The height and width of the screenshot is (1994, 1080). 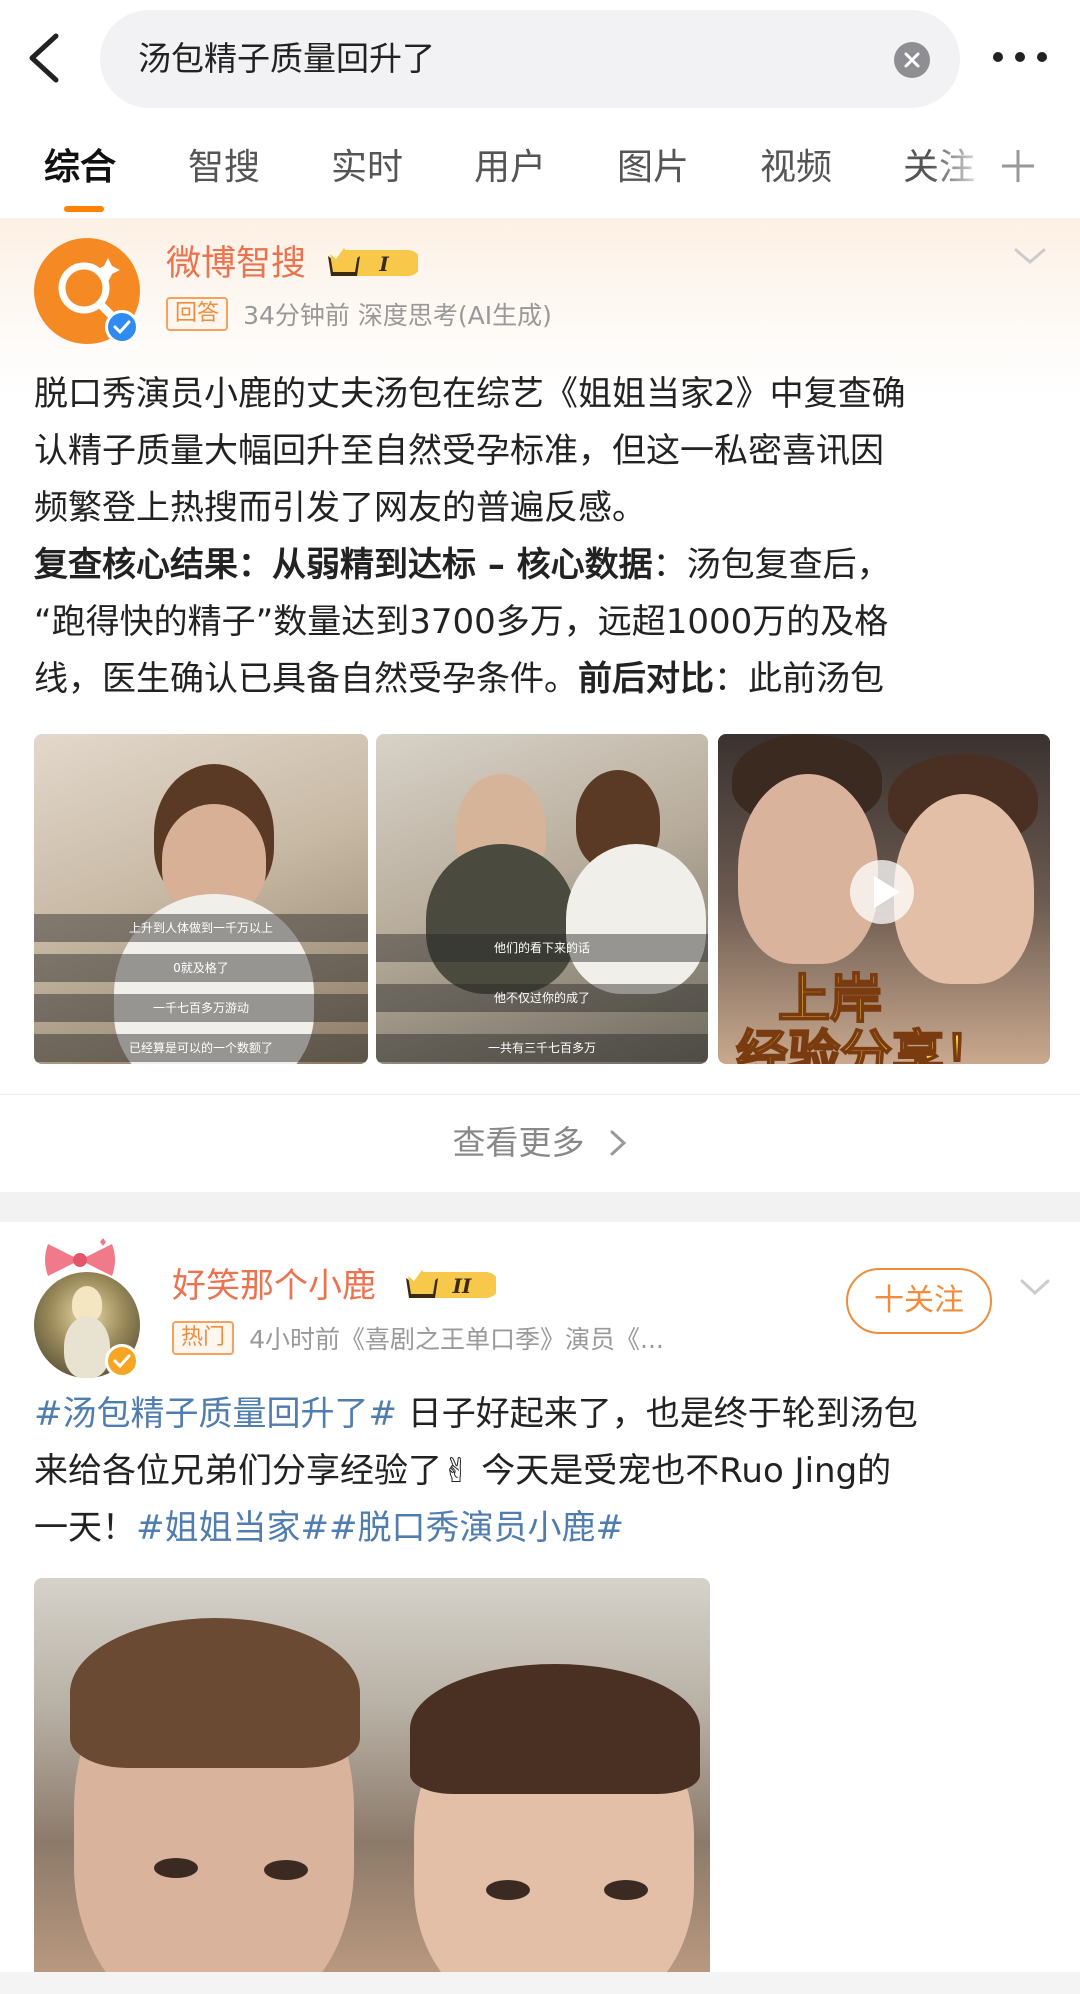 I want to click on level-text: I, so click(x=383, y=264).